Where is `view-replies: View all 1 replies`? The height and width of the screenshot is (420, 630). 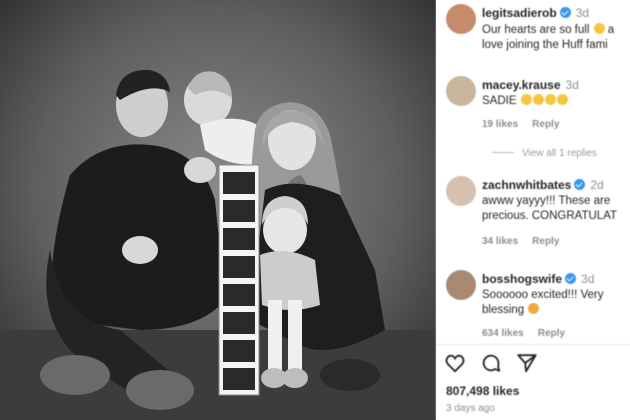
view-replies: View all 1 replies is located at coordinates (551, 153).